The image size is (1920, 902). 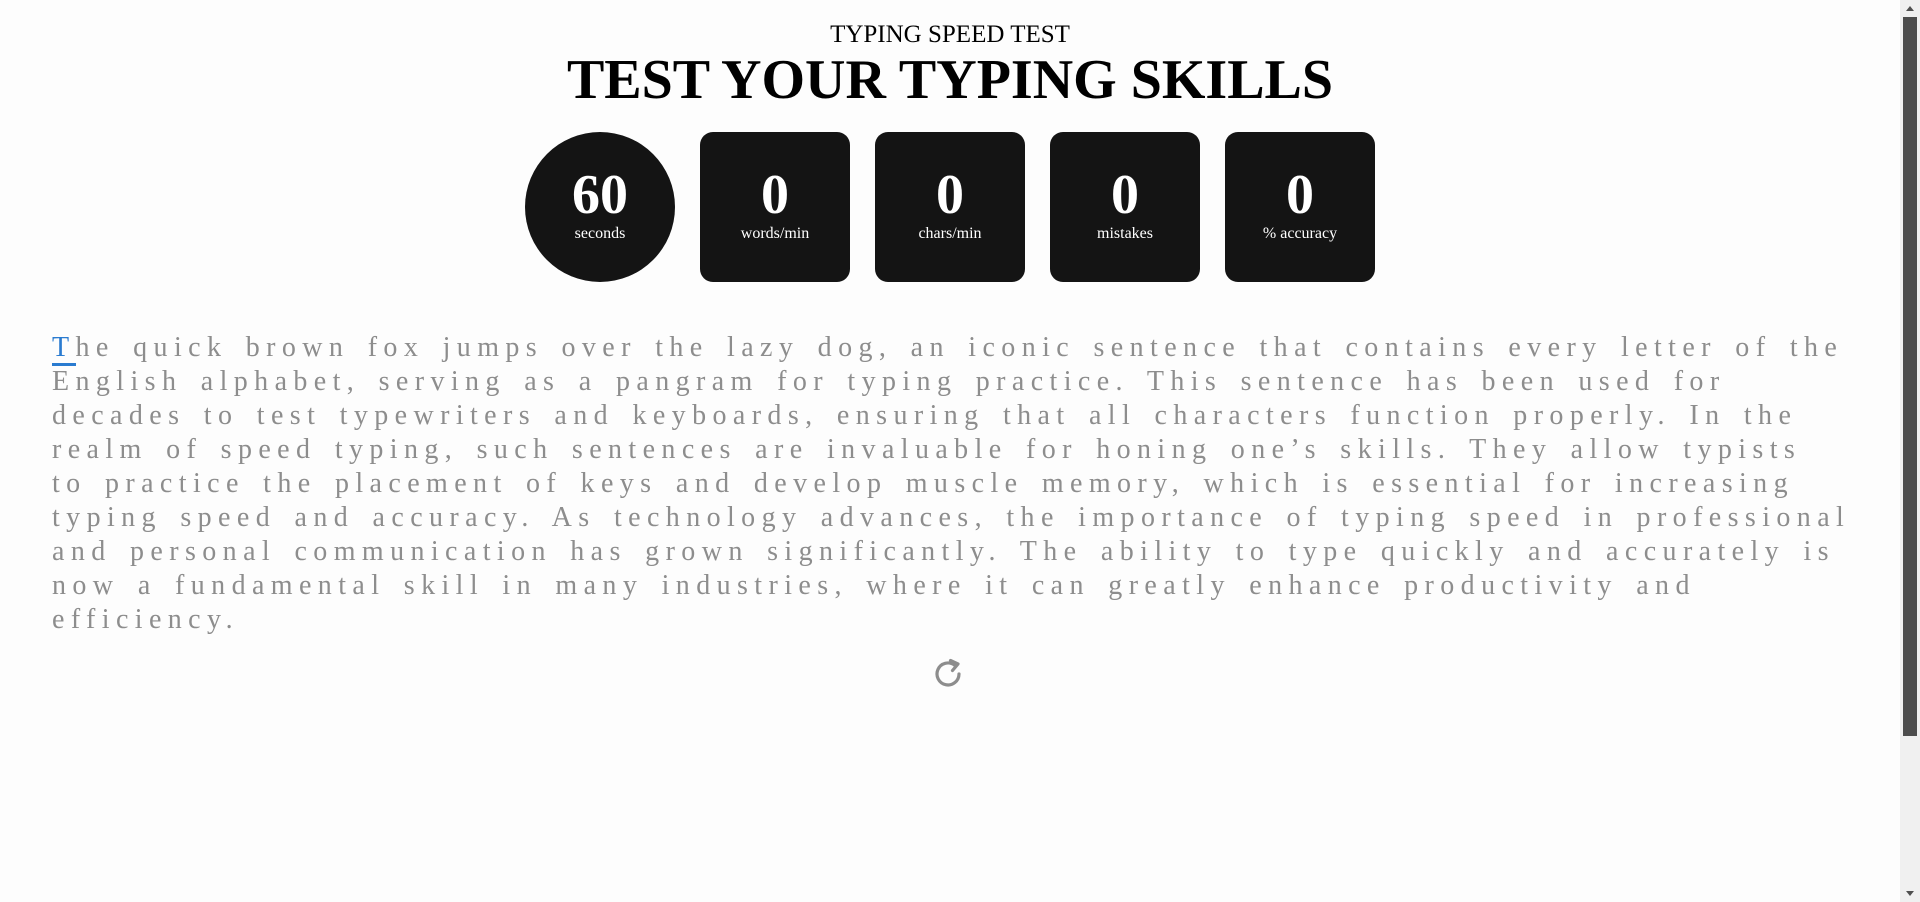 I want to click on cpm-label: chars/min, so click(x=950, y=233).